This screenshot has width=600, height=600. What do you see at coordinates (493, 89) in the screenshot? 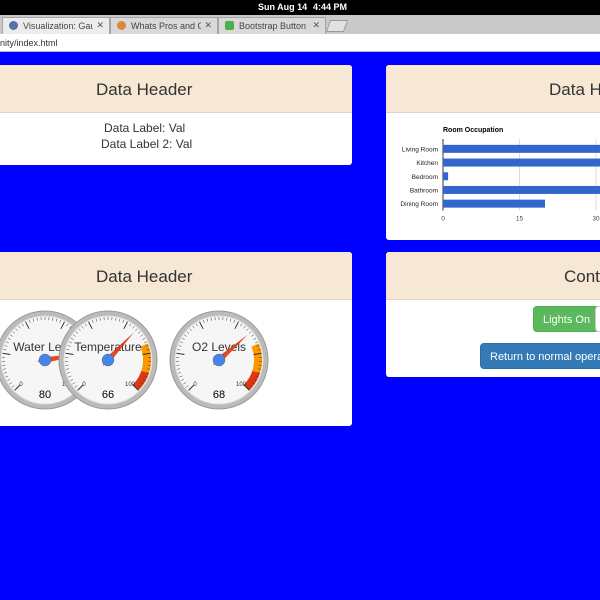
I see `panel-header: Data H` at bounding box center [493, 89].